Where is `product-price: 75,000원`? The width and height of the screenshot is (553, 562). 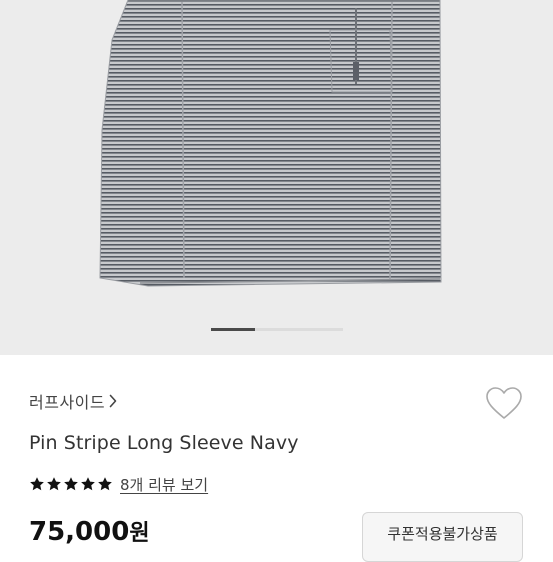 product-price: 75,000원 is located at coordinates (89, 531).